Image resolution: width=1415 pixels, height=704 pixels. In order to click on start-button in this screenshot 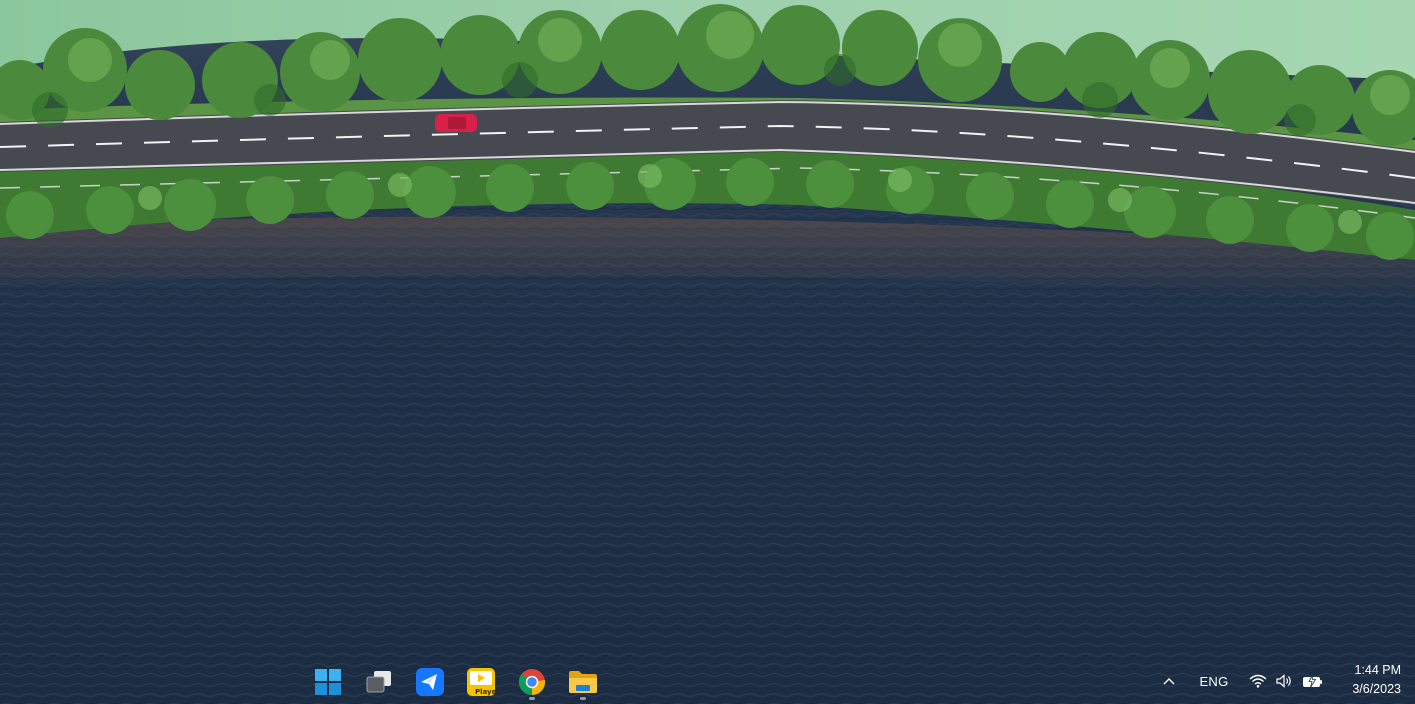, I will do `click(328, 682)`.